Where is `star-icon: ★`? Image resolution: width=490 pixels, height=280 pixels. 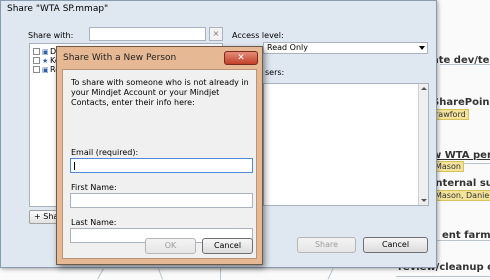
star-icon: ★ is located at coordinates (45, 61).